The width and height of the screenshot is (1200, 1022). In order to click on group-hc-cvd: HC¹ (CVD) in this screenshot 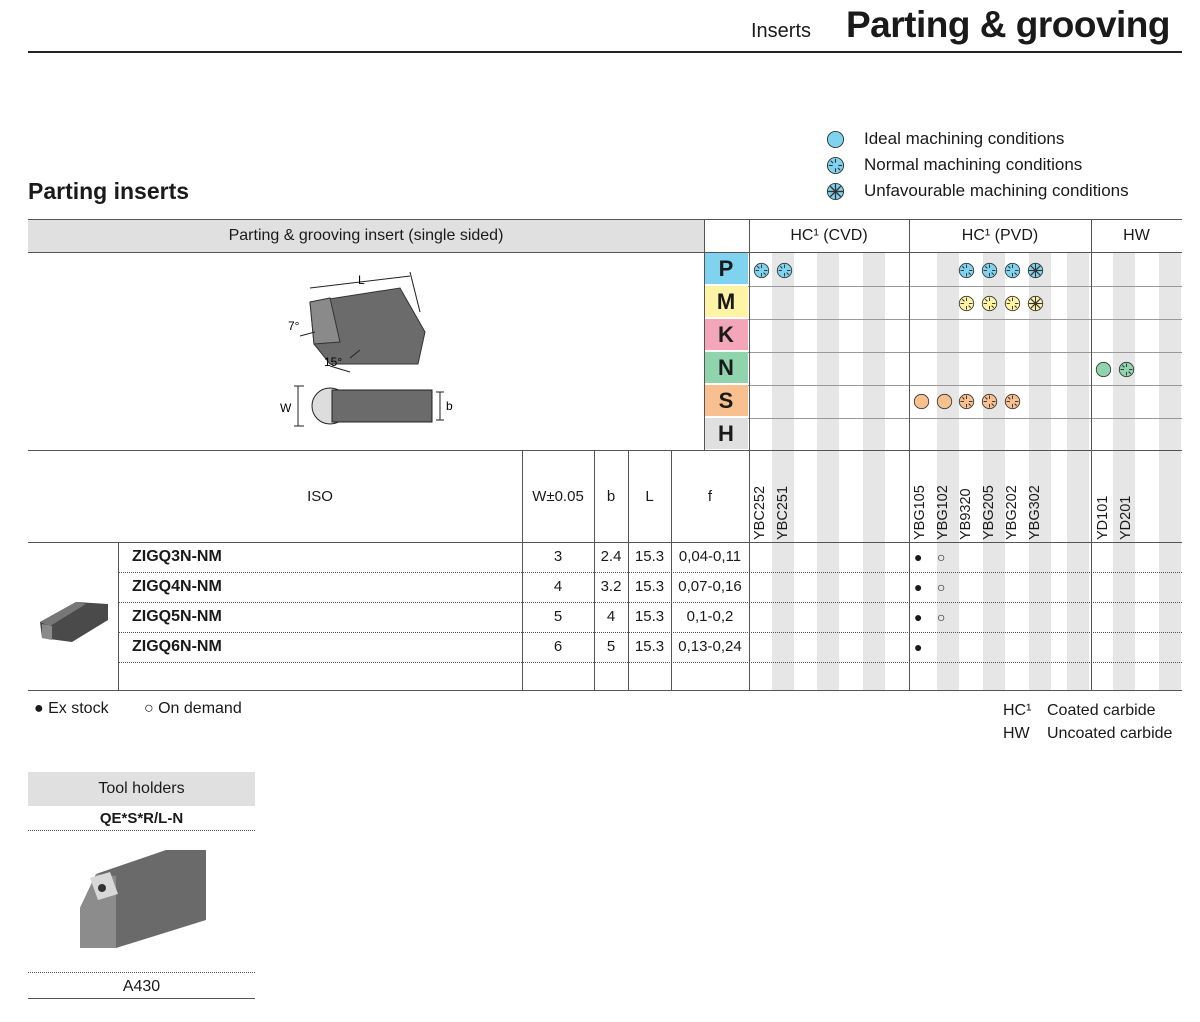, I will do `click(829, 235)`.